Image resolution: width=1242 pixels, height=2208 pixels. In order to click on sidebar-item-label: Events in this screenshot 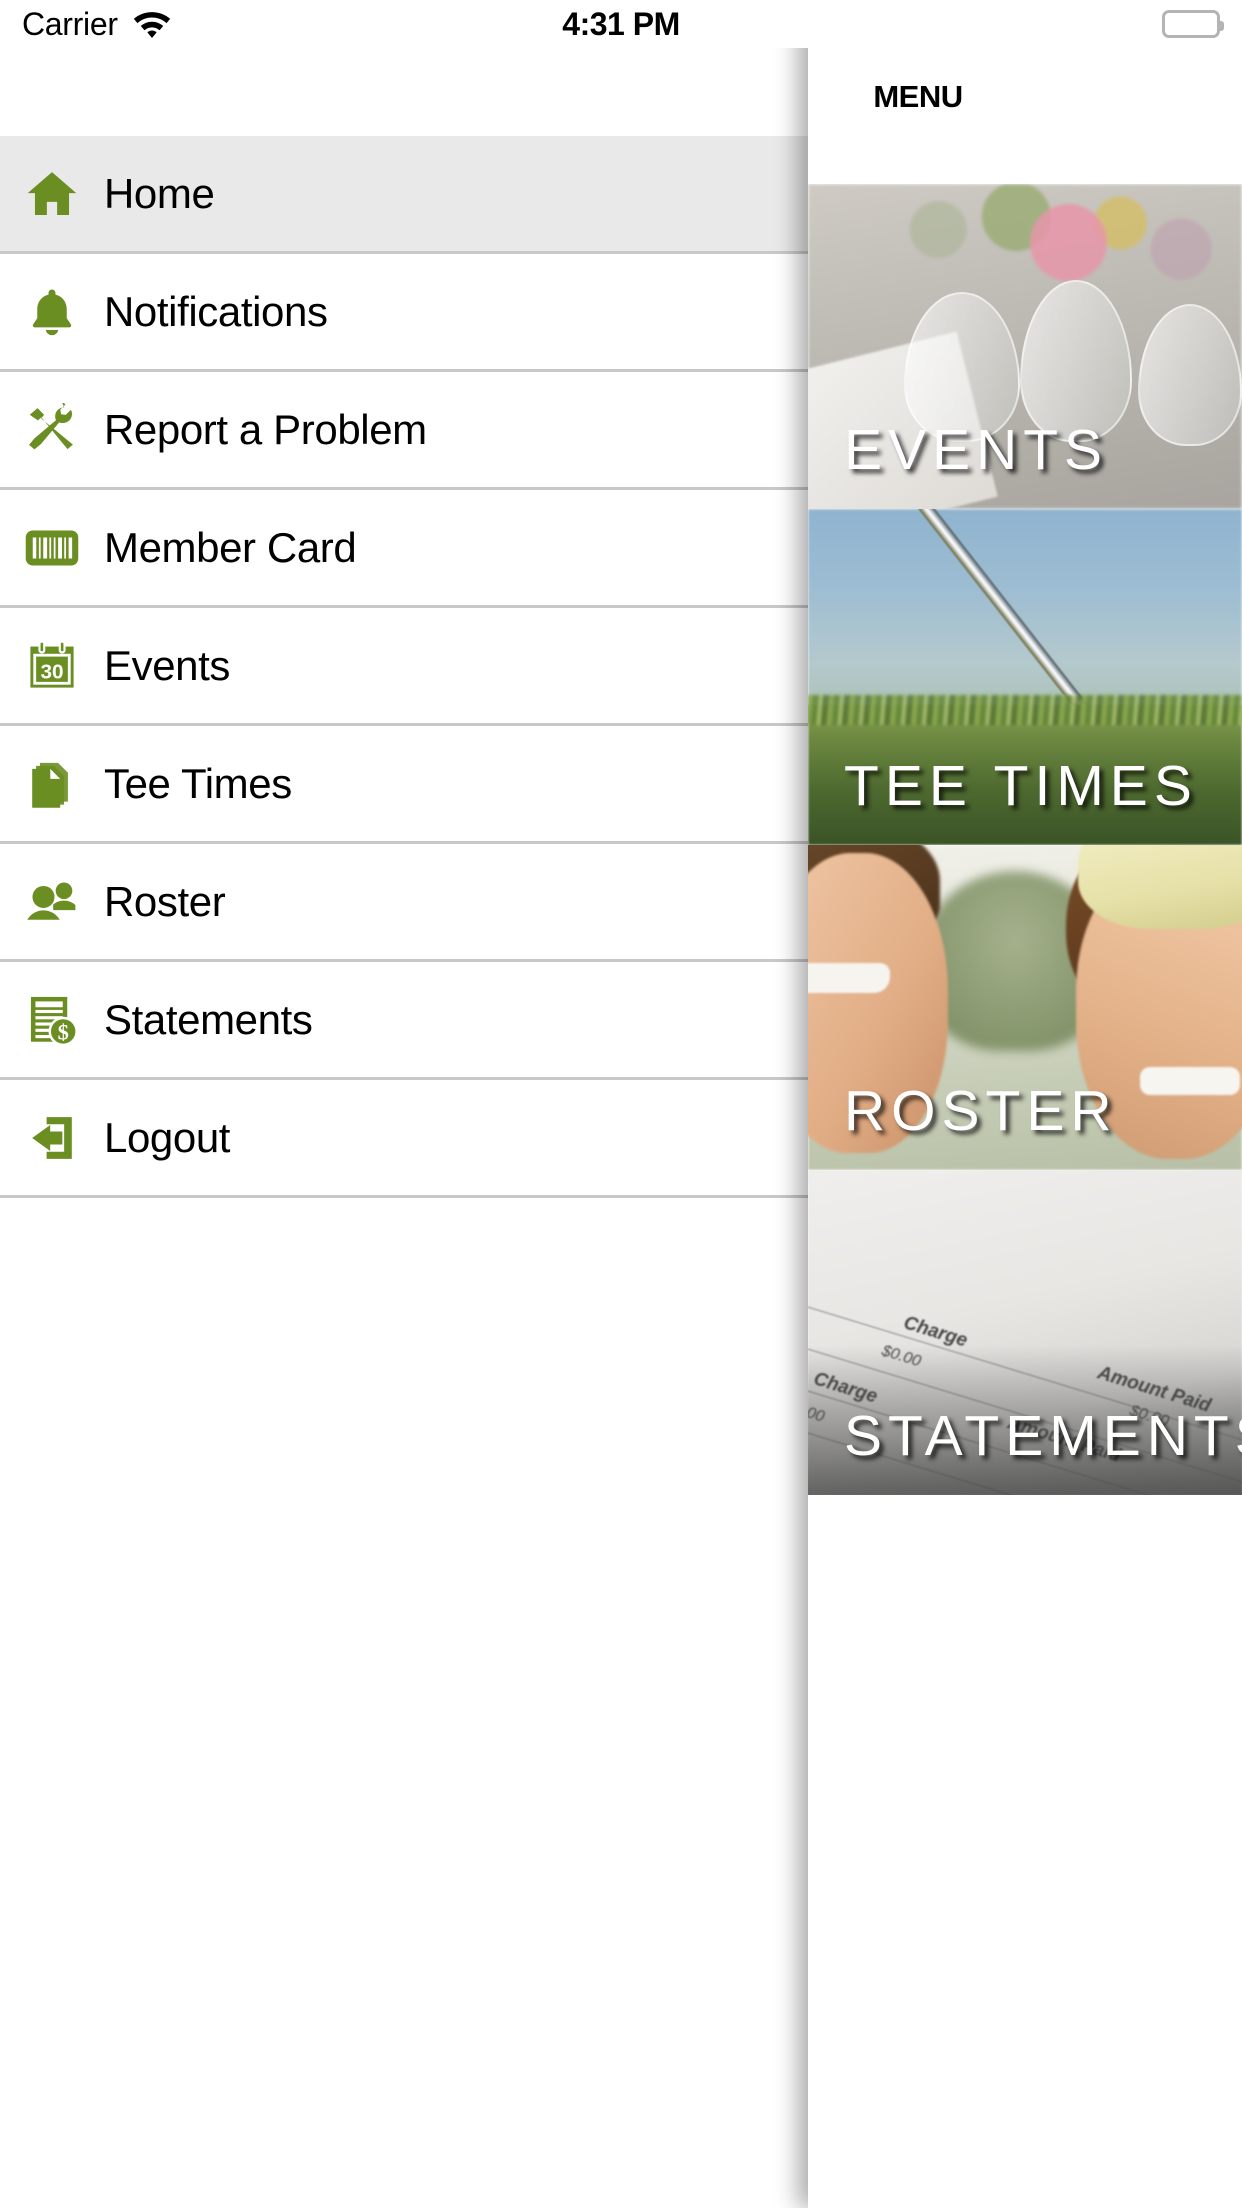, I will do `click(167, 665)`.